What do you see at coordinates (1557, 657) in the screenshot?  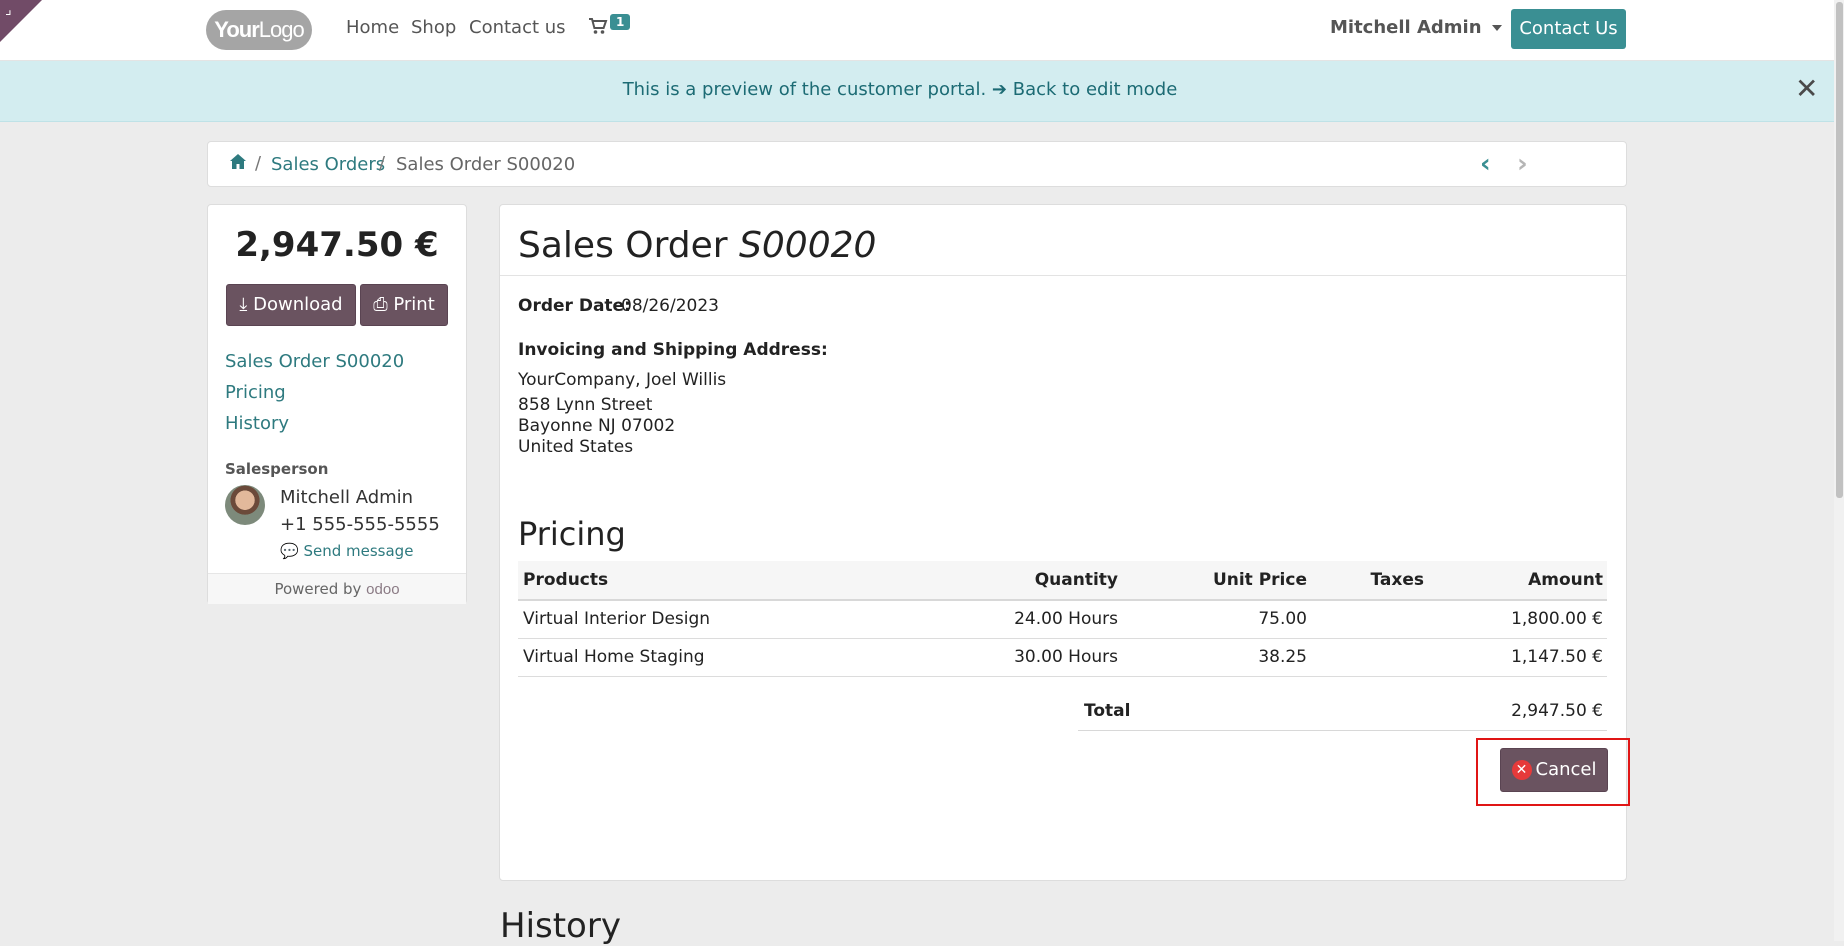 I see `amount: 1,147.50 €` at bounding box center [1557, 657].